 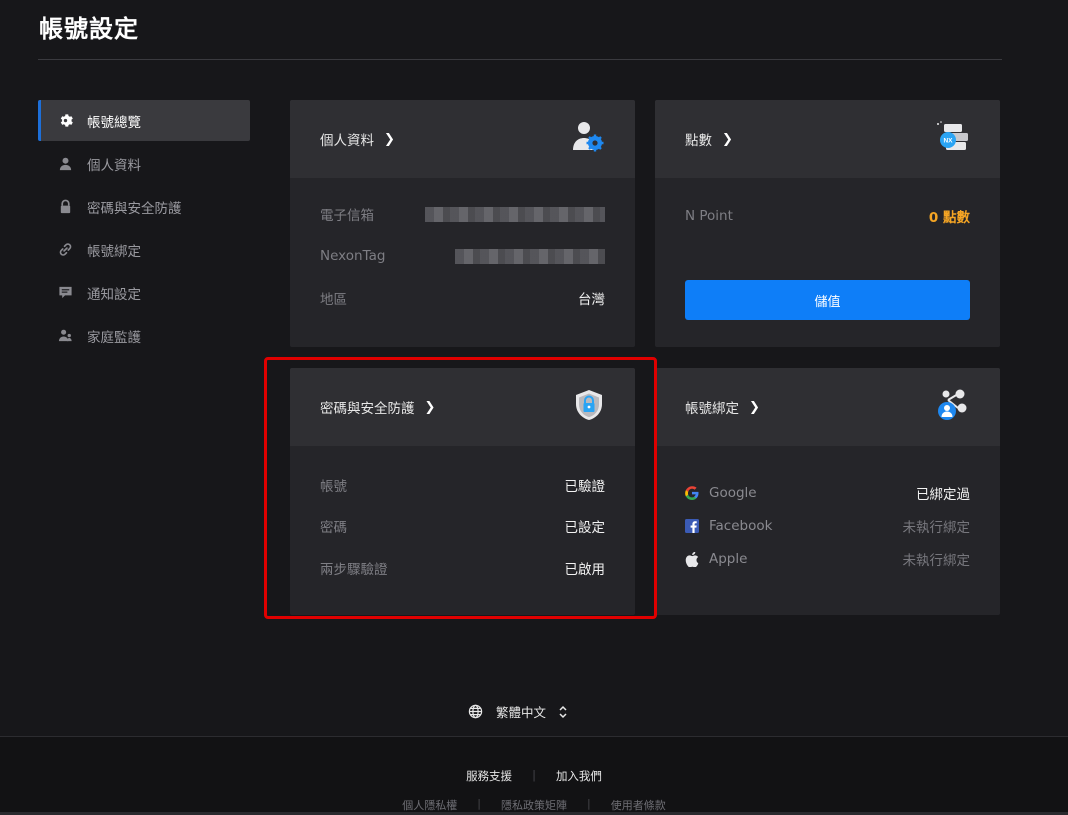 I want to click on nx-coins-icon: NX, so click(x=952, y=139).